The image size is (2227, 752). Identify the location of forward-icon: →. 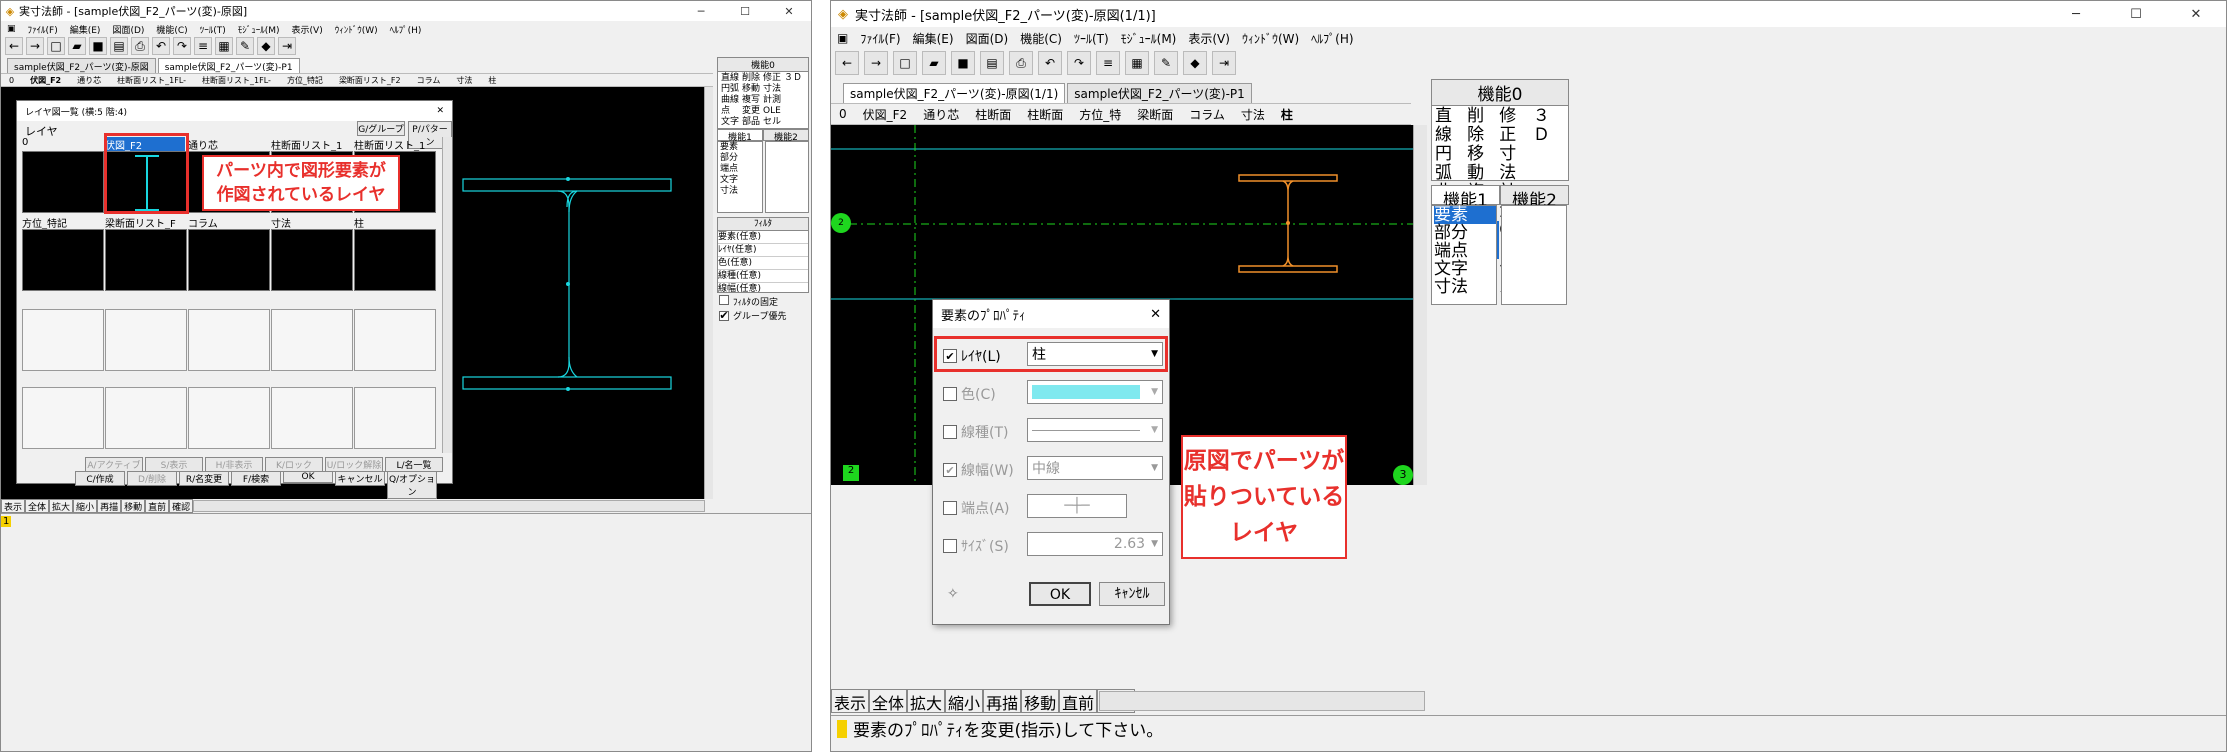
(876, 63).